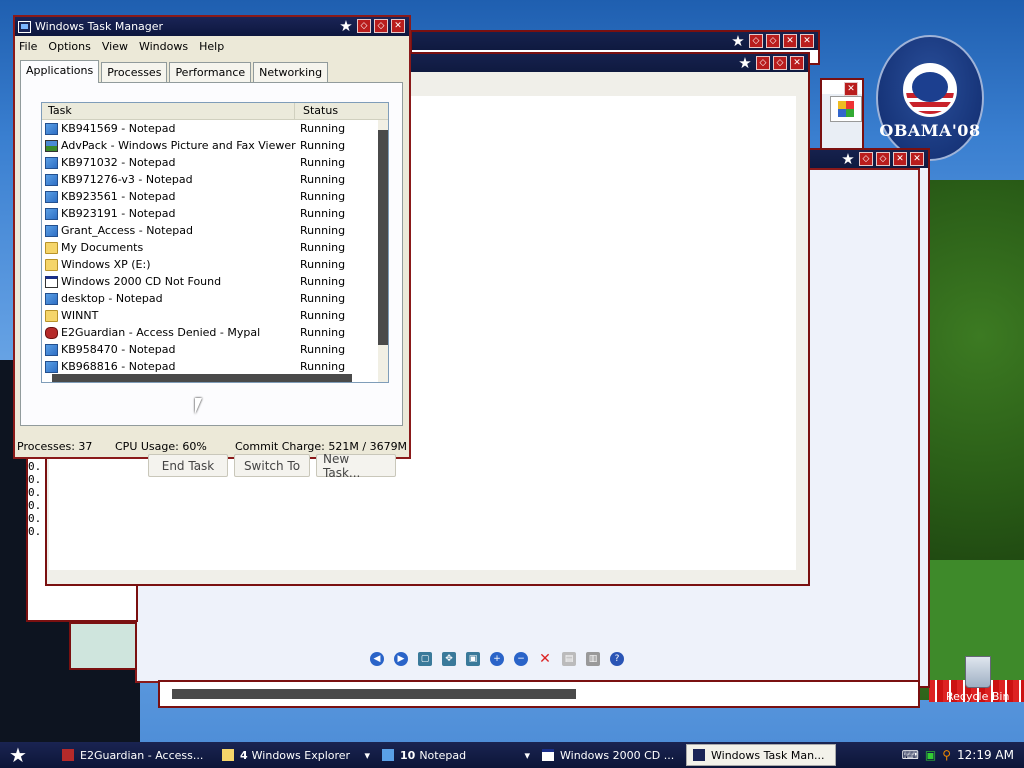 This screenshot has height=768, width=1024. I want to click on copy-to-icon: ▥, so click(593, 659).